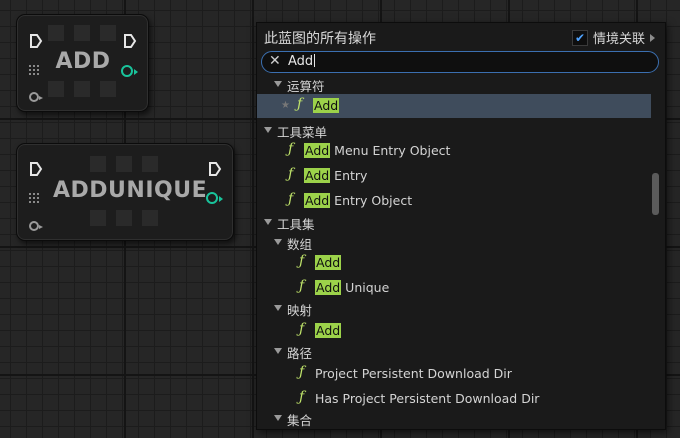 The height and width of the screenshot is (438, 680). I want to click on item-label: Has Project Persistent Download Dir, so click(427, 398).